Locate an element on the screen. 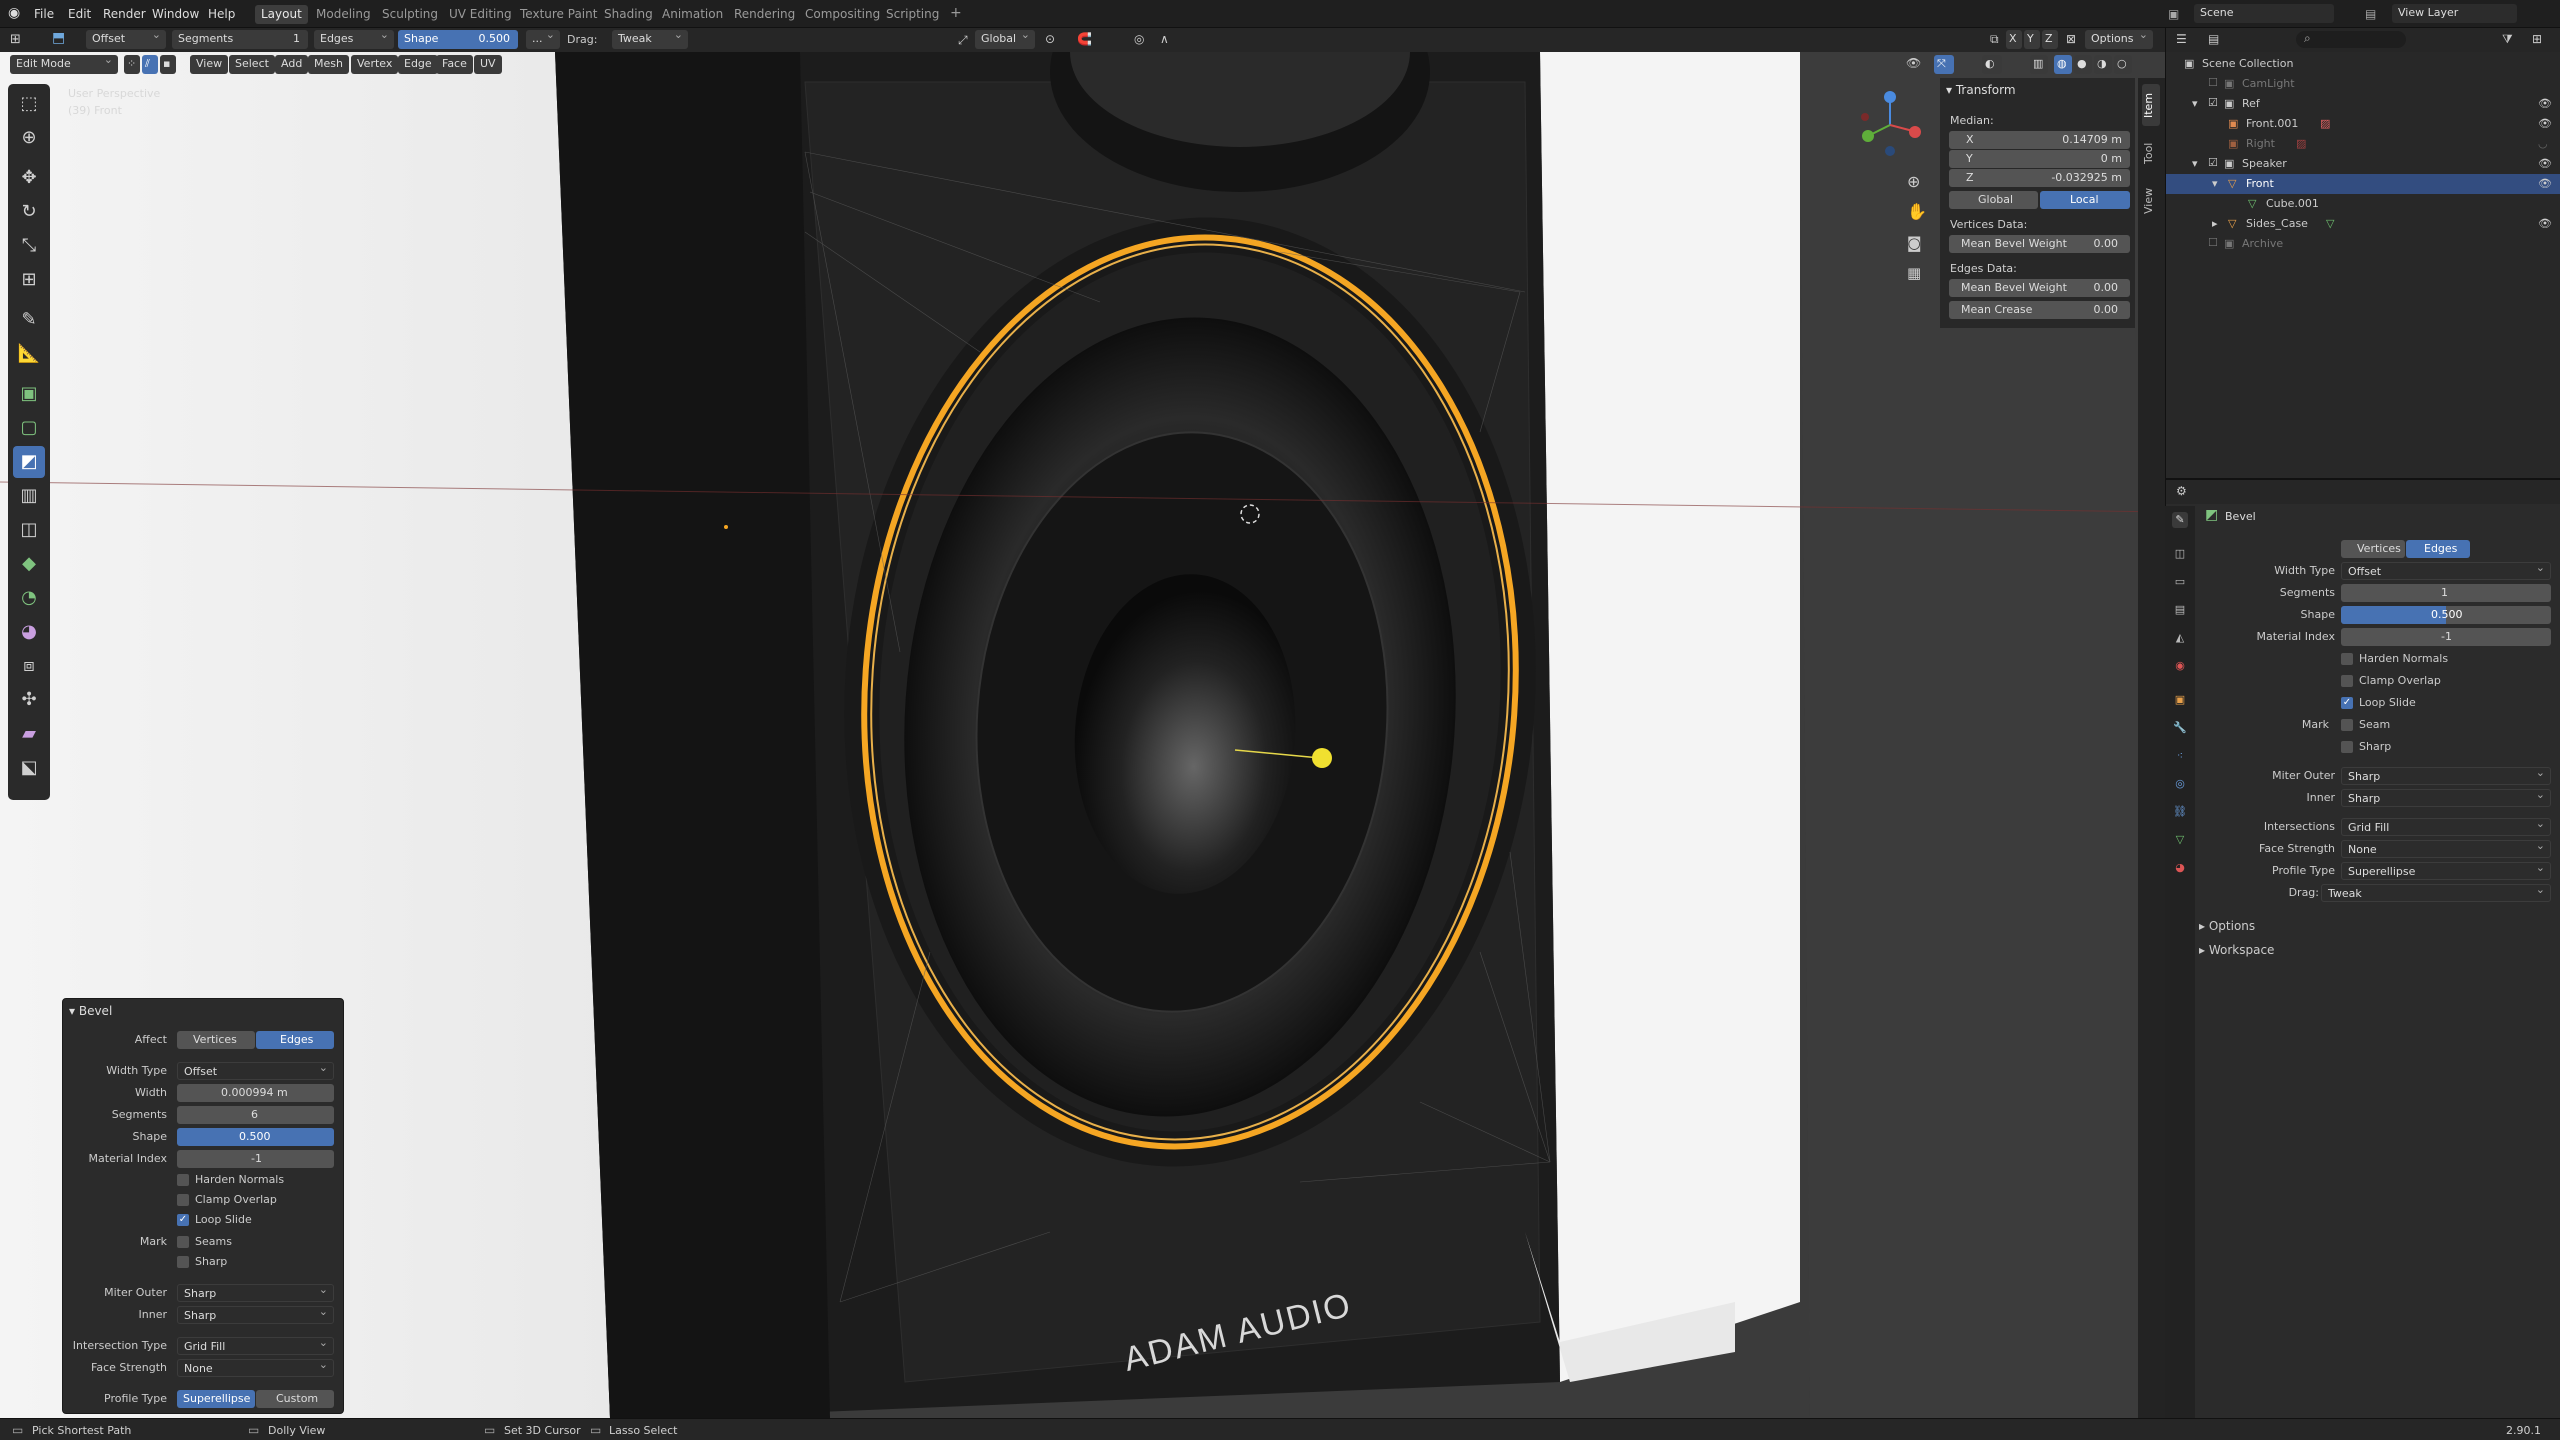 The image size is (2560, 1440). outliner-row-right: ▣ Right ▨ ◡ is located at coordinates (2363, 144).